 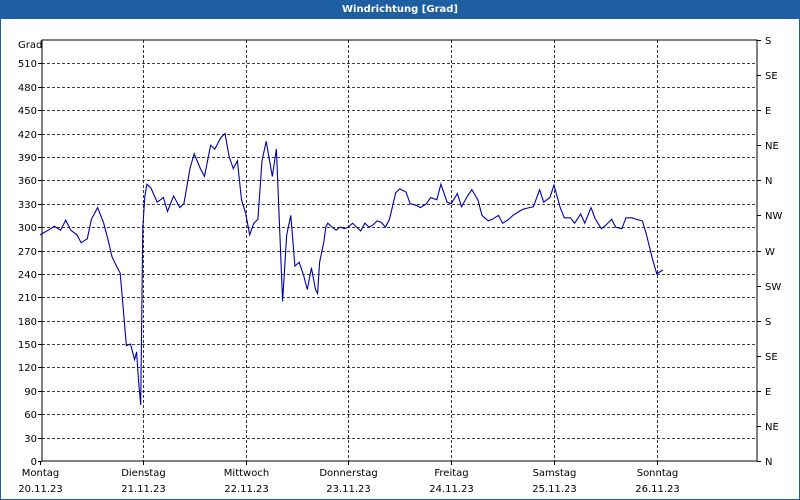 What do you see at coordinates (772, 427) in the screenshot?
I see `y-right-tick-label: NE` at bounding box center [772, 427].